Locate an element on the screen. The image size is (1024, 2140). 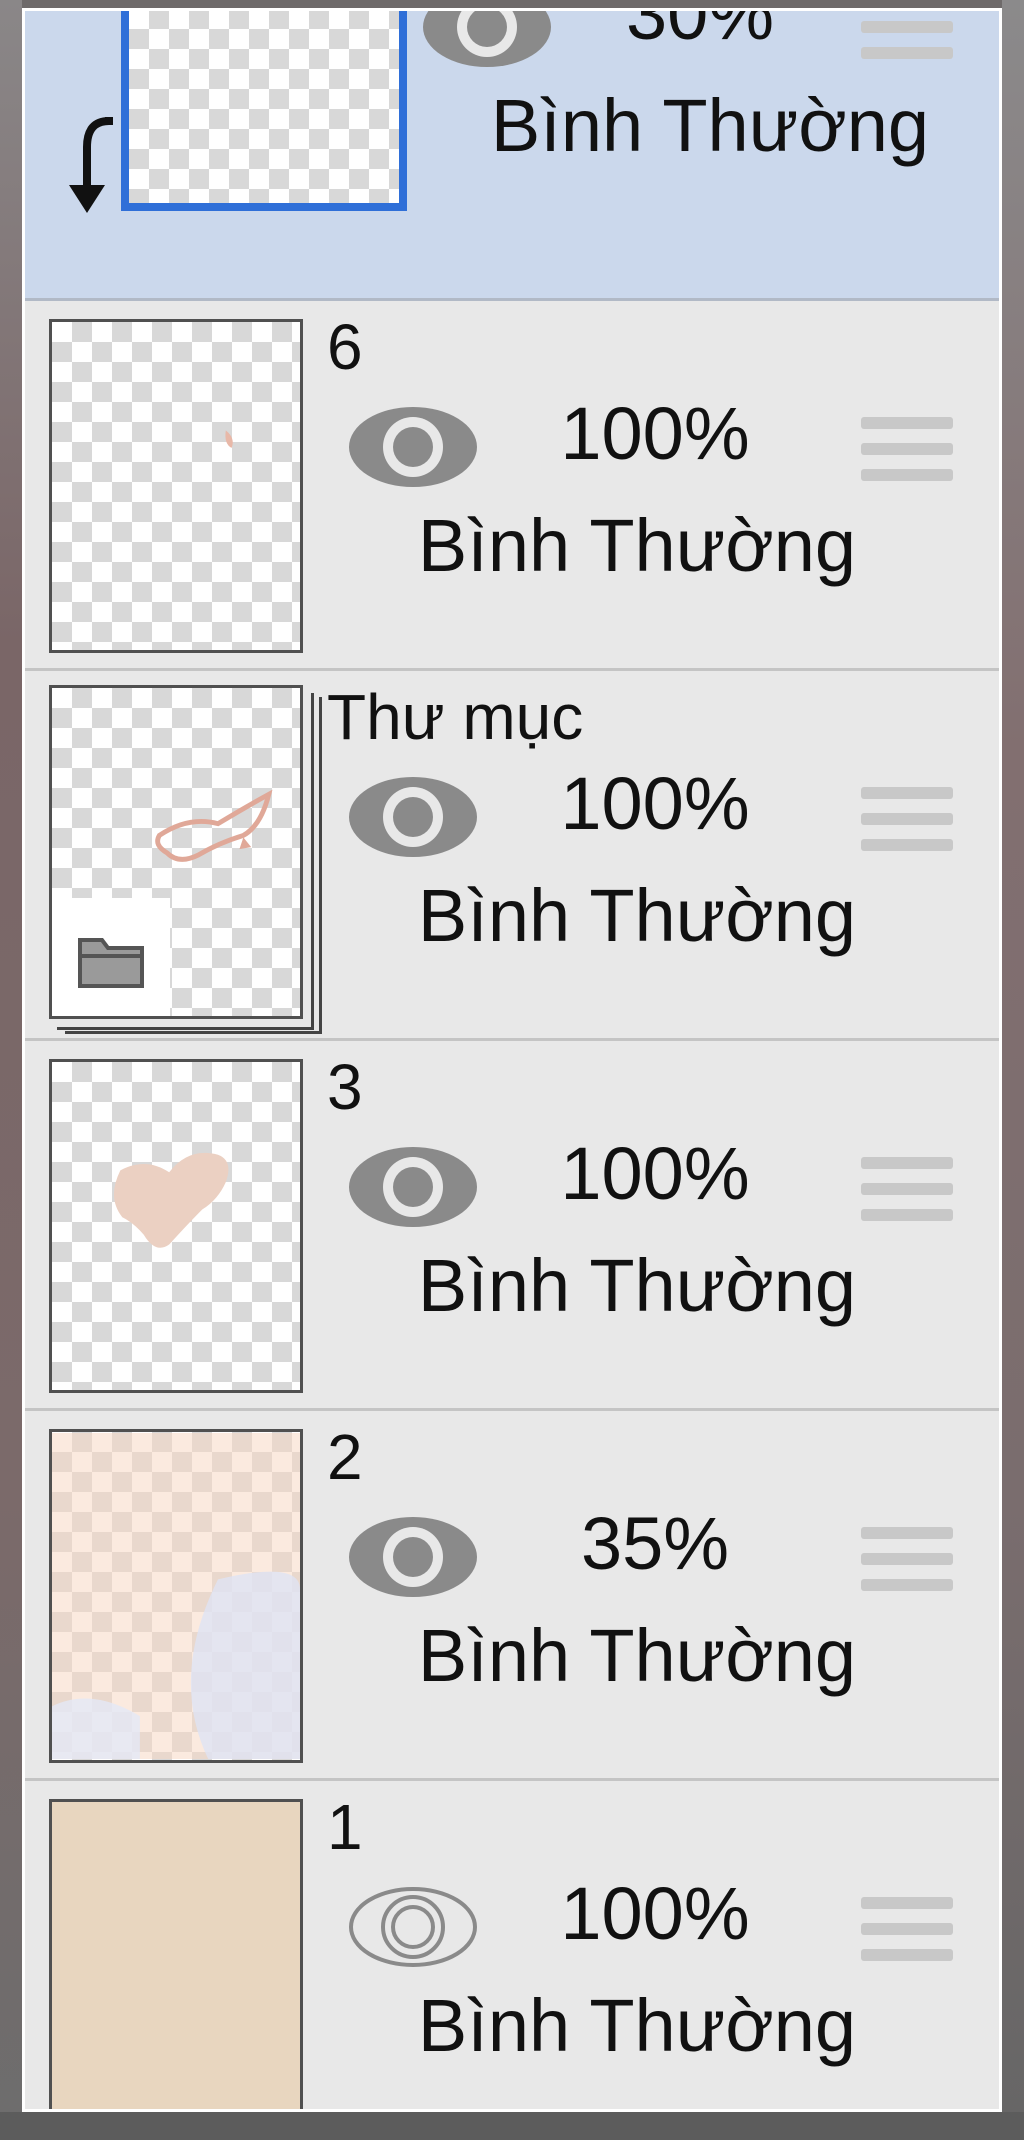
layer-row-selected: 30% Bình Thường is located at coordinates (512, 154).